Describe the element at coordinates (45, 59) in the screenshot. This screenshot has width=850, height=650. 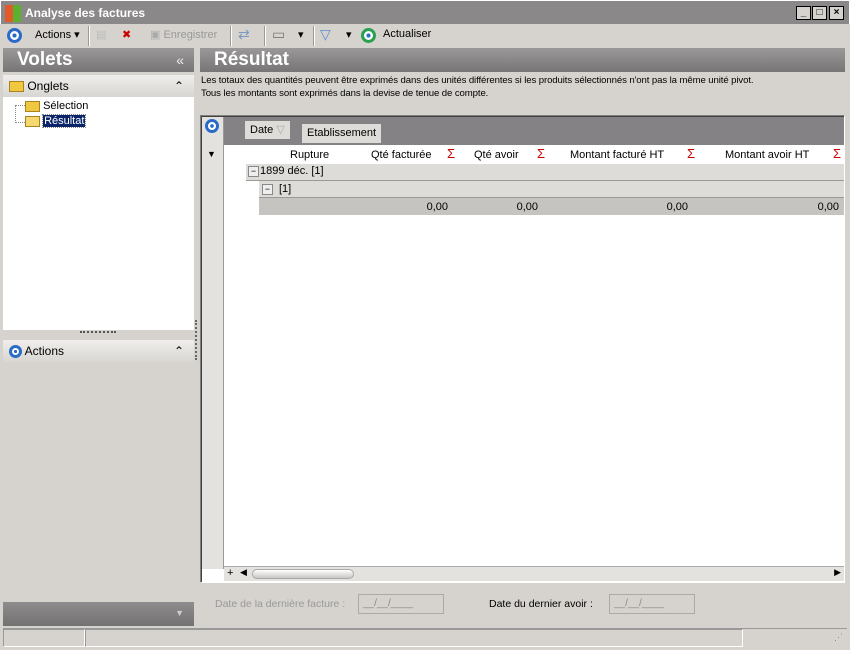
I see `panes-title: Volets` at that location.